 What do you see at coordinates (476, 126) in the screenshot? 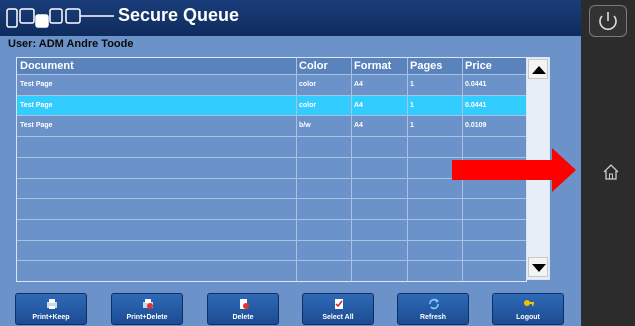
I see `cell-price: 0.0109` at bounding box center [476, 126].